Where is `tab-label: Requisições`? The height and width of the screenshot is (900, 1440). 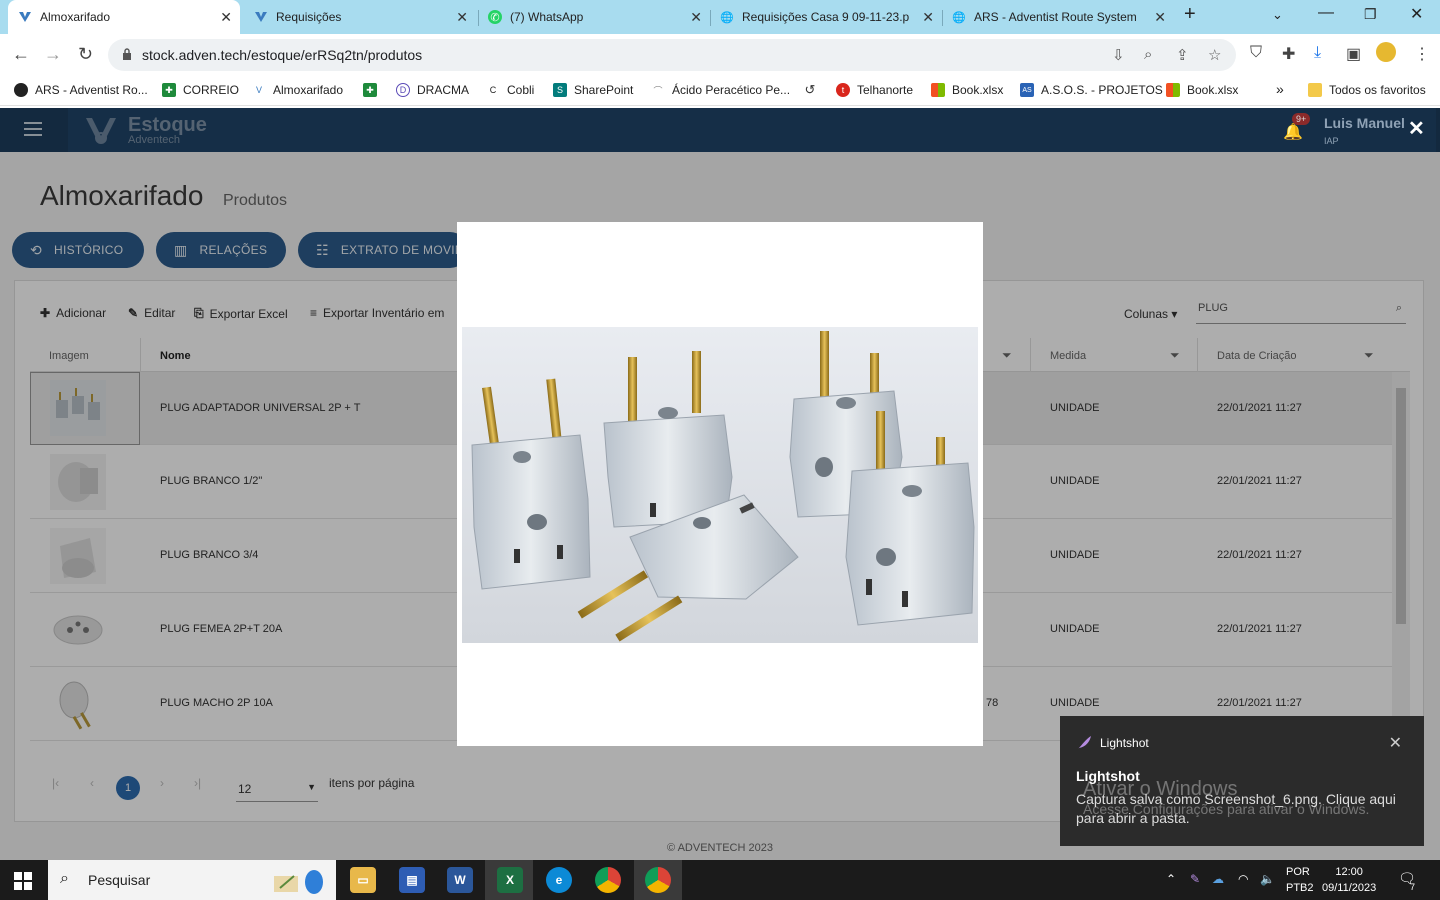 tab-label: Requisições is located at coordinates (309, 17).